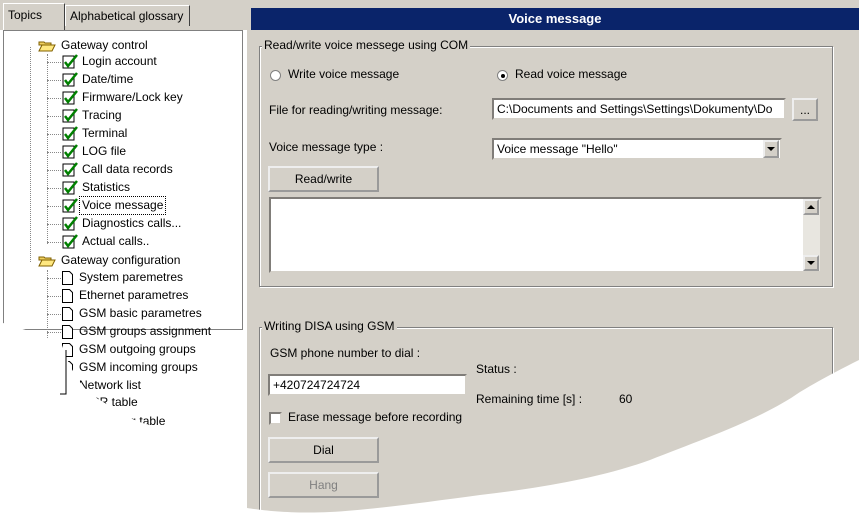 Image resolution: width=859 pixels, height=527 pixels. I want to click on scroll-down-icon, so click(811, 263).